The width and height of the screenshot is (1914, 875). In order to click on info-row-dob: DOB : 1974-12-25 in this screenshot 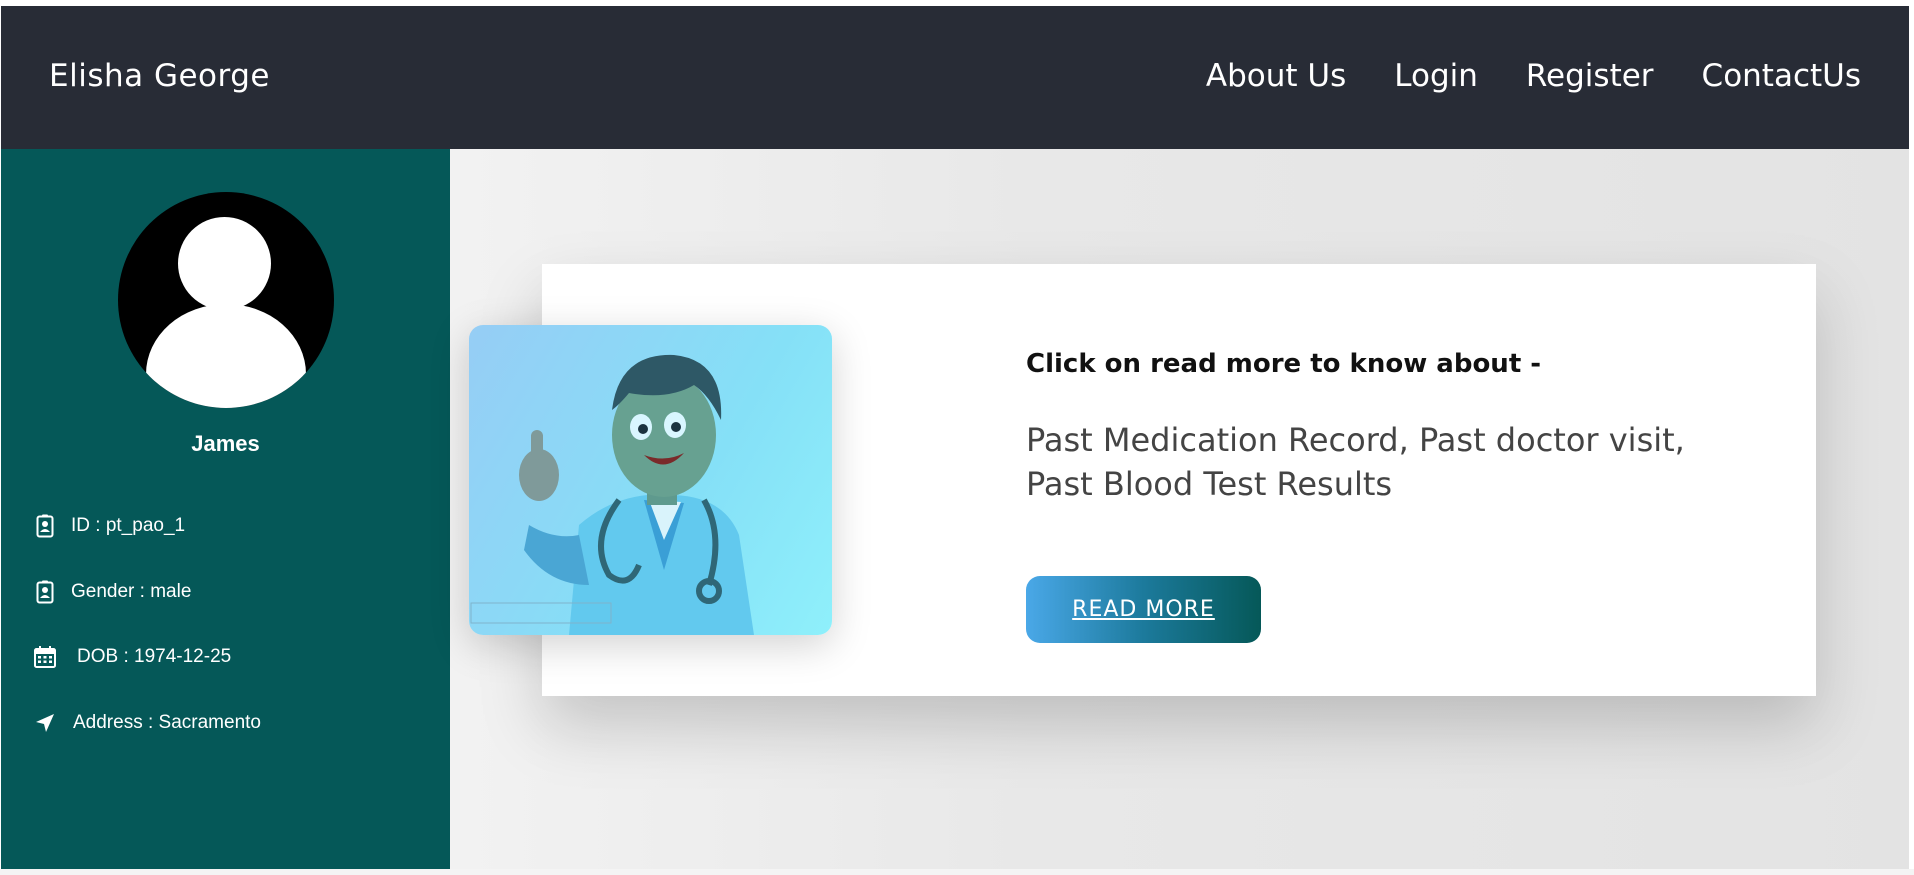, I will do `click(132, 657)`.